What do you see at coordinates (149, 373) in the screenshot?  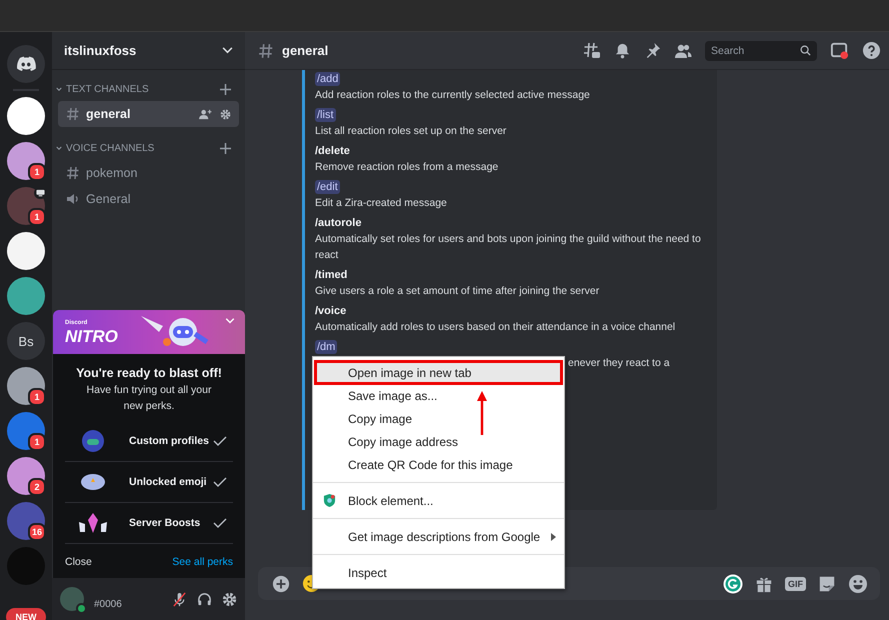 I see `nitro-title: You're ready to blast off!` at bounding box center [149, 373].